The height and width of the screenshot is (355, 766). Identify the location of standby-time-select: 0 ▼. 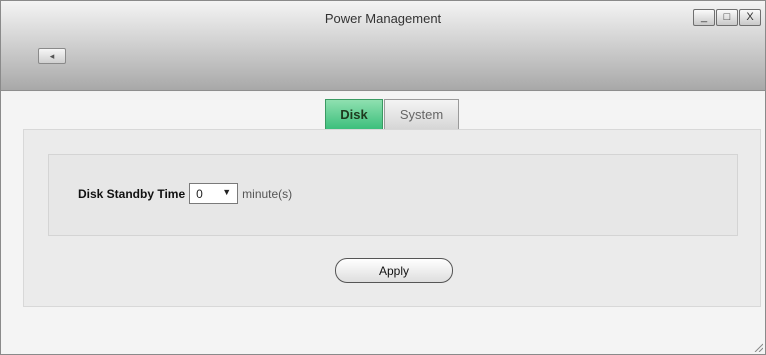
(214, 193).